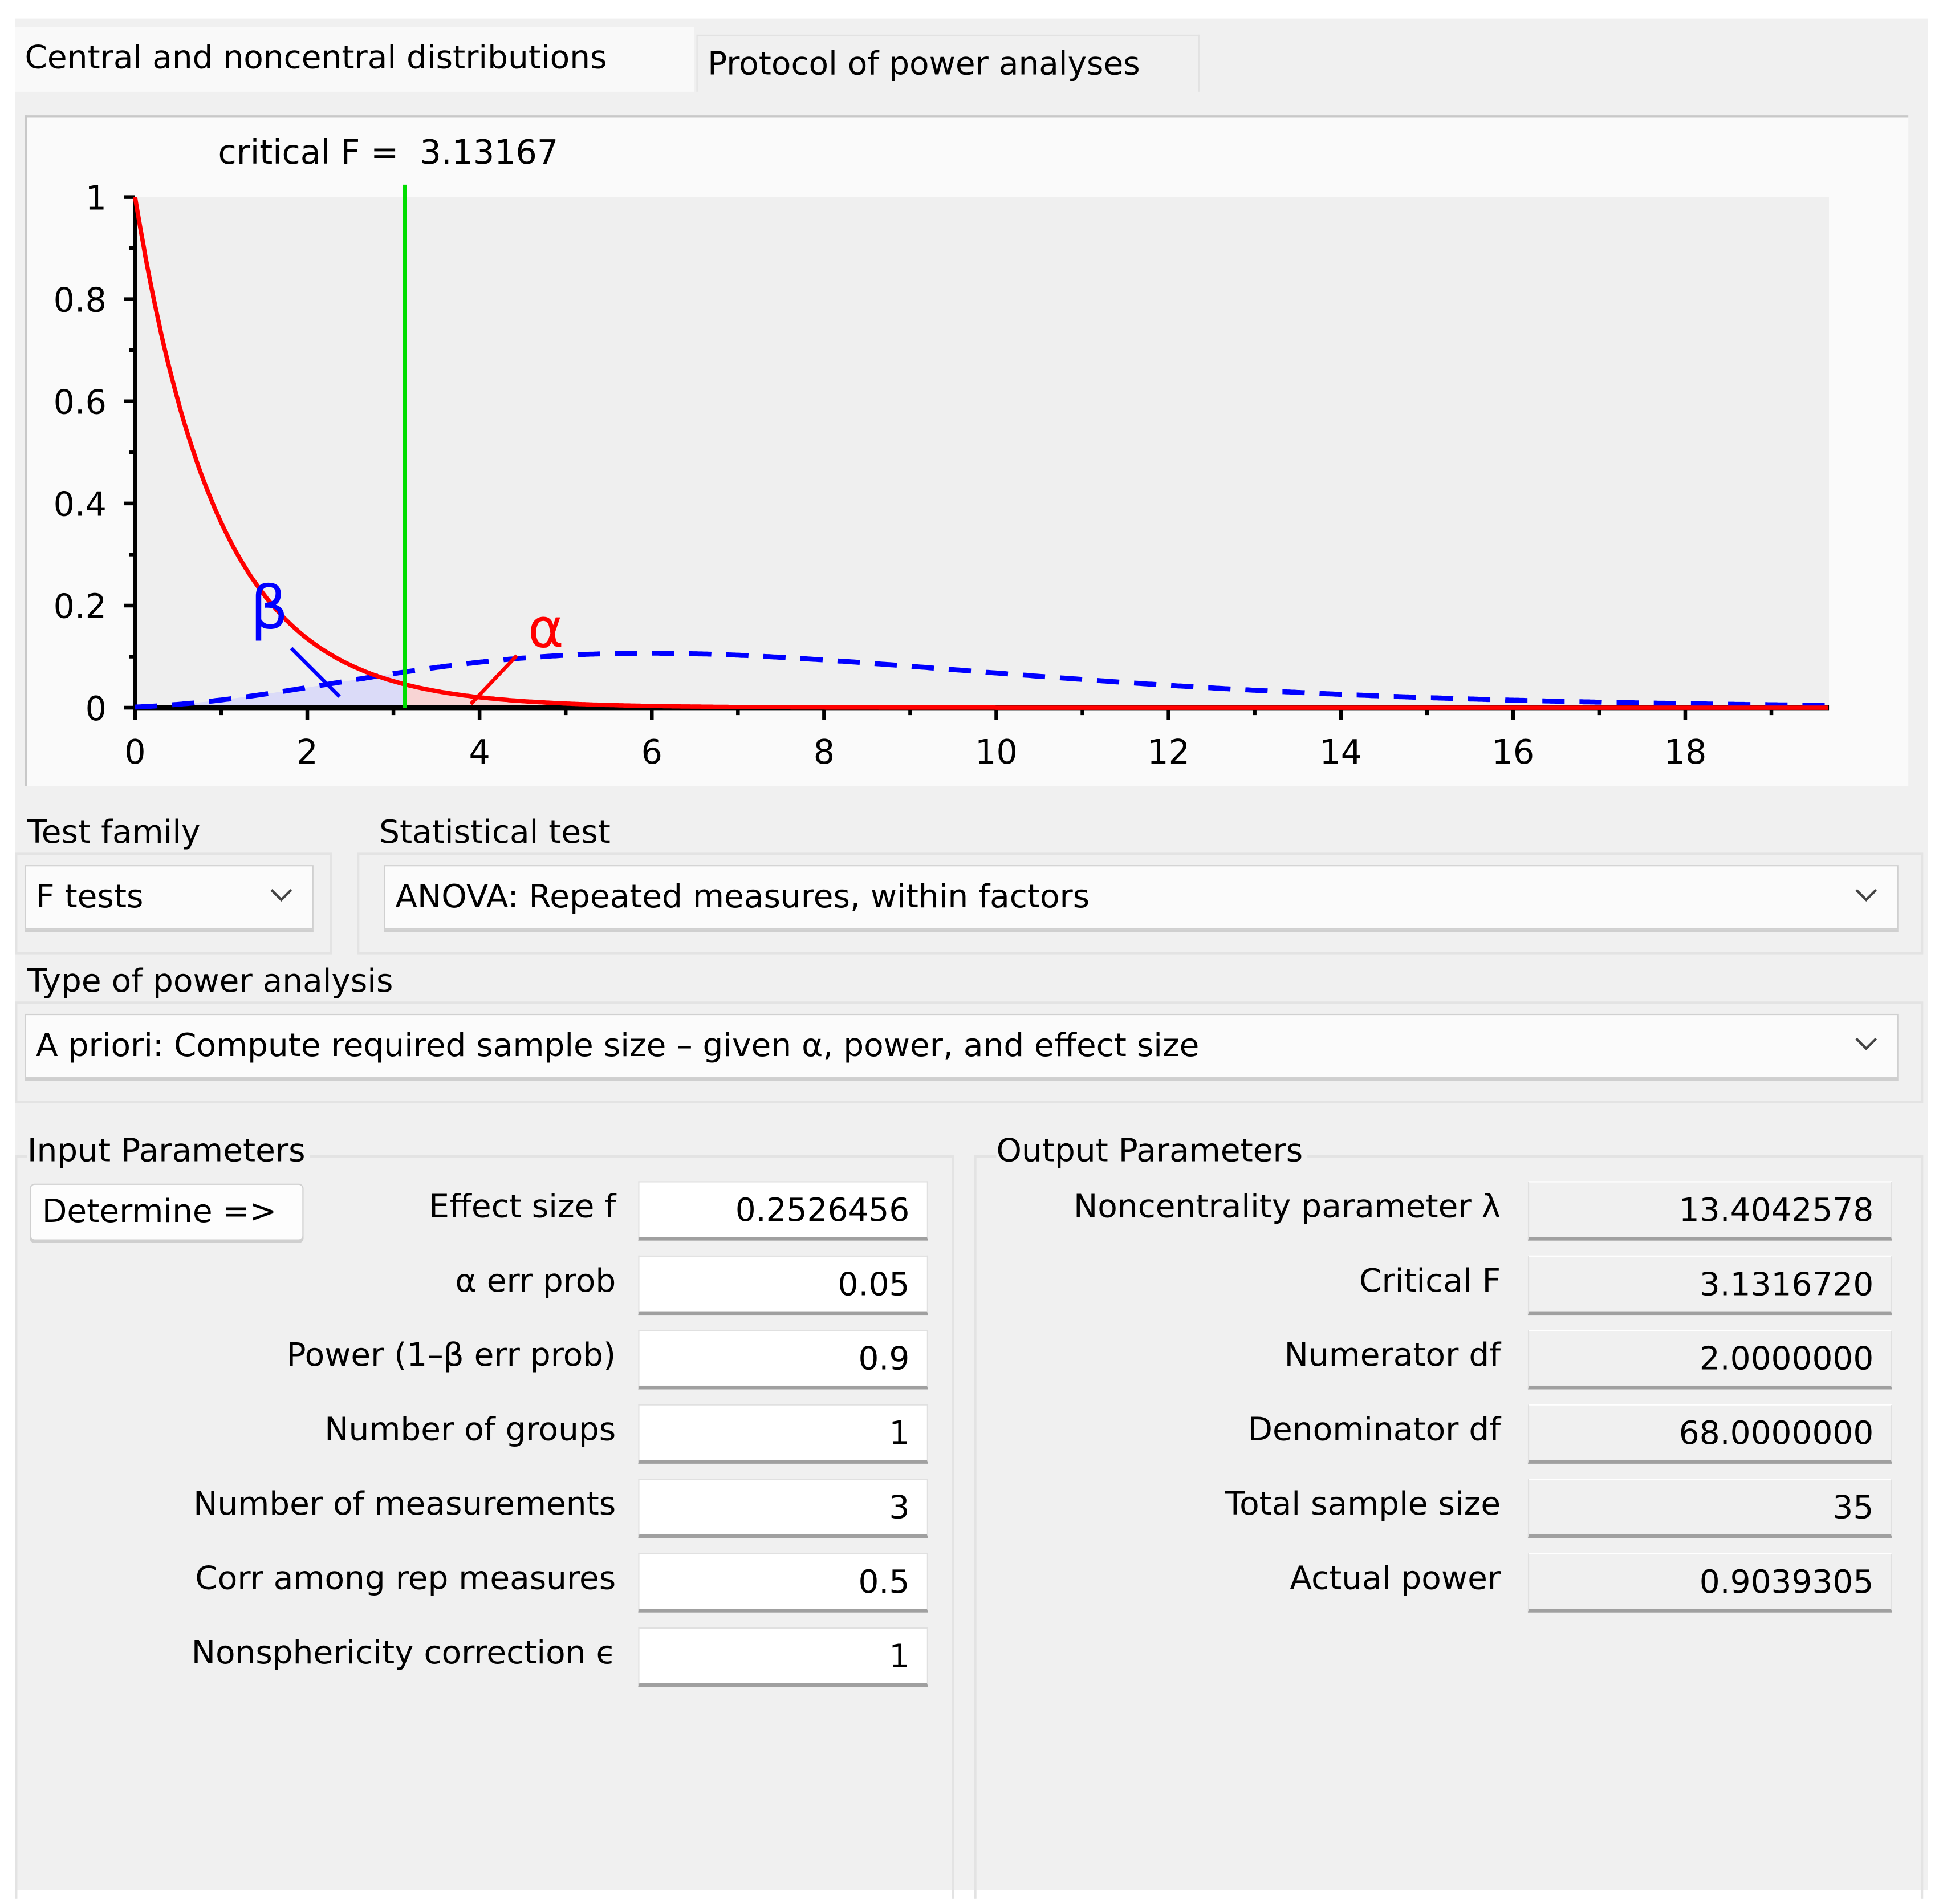 The image size is (1943, 1904). I want to click on statistical-test-dropdown: ANOVA: Repeated measures, within factors, so click(1141, 897).